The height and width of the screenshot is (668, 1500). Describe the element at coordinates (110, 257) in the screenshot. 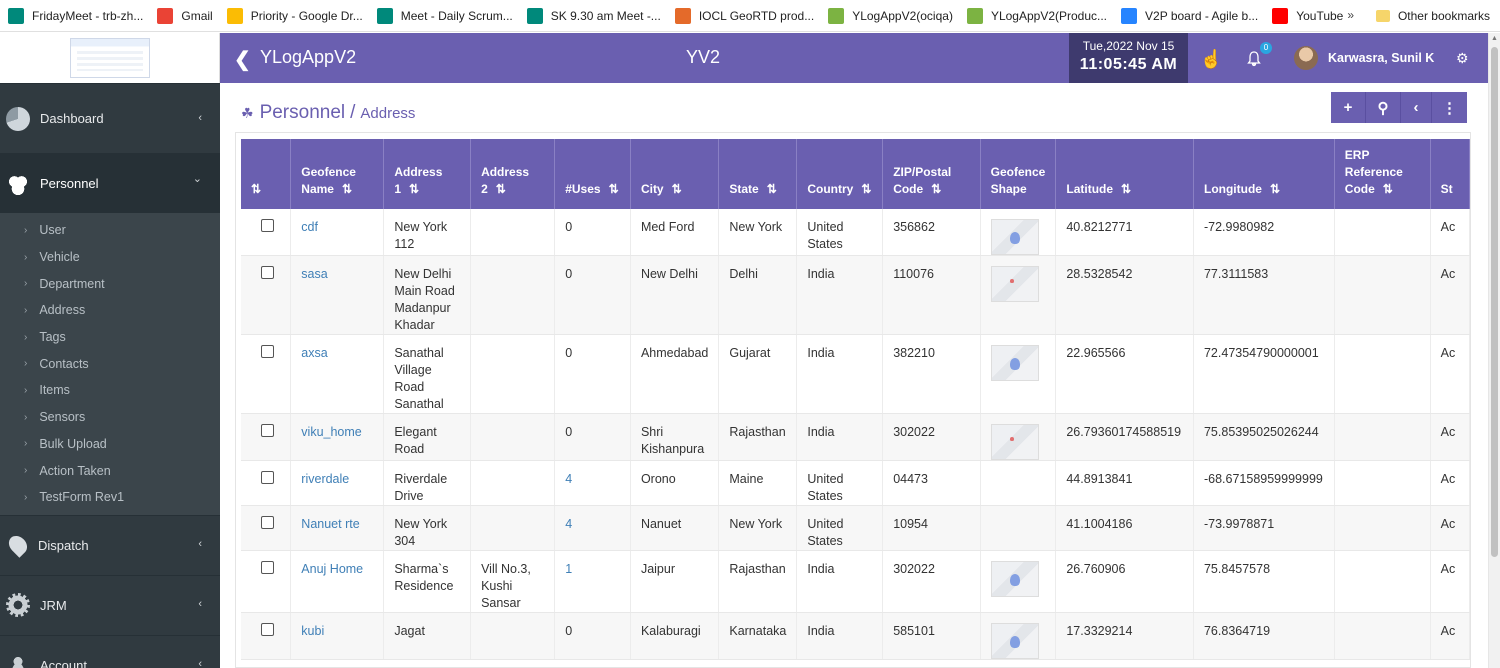

I see `sidebar-subitem-vehicle: › Vehicle` at that location.